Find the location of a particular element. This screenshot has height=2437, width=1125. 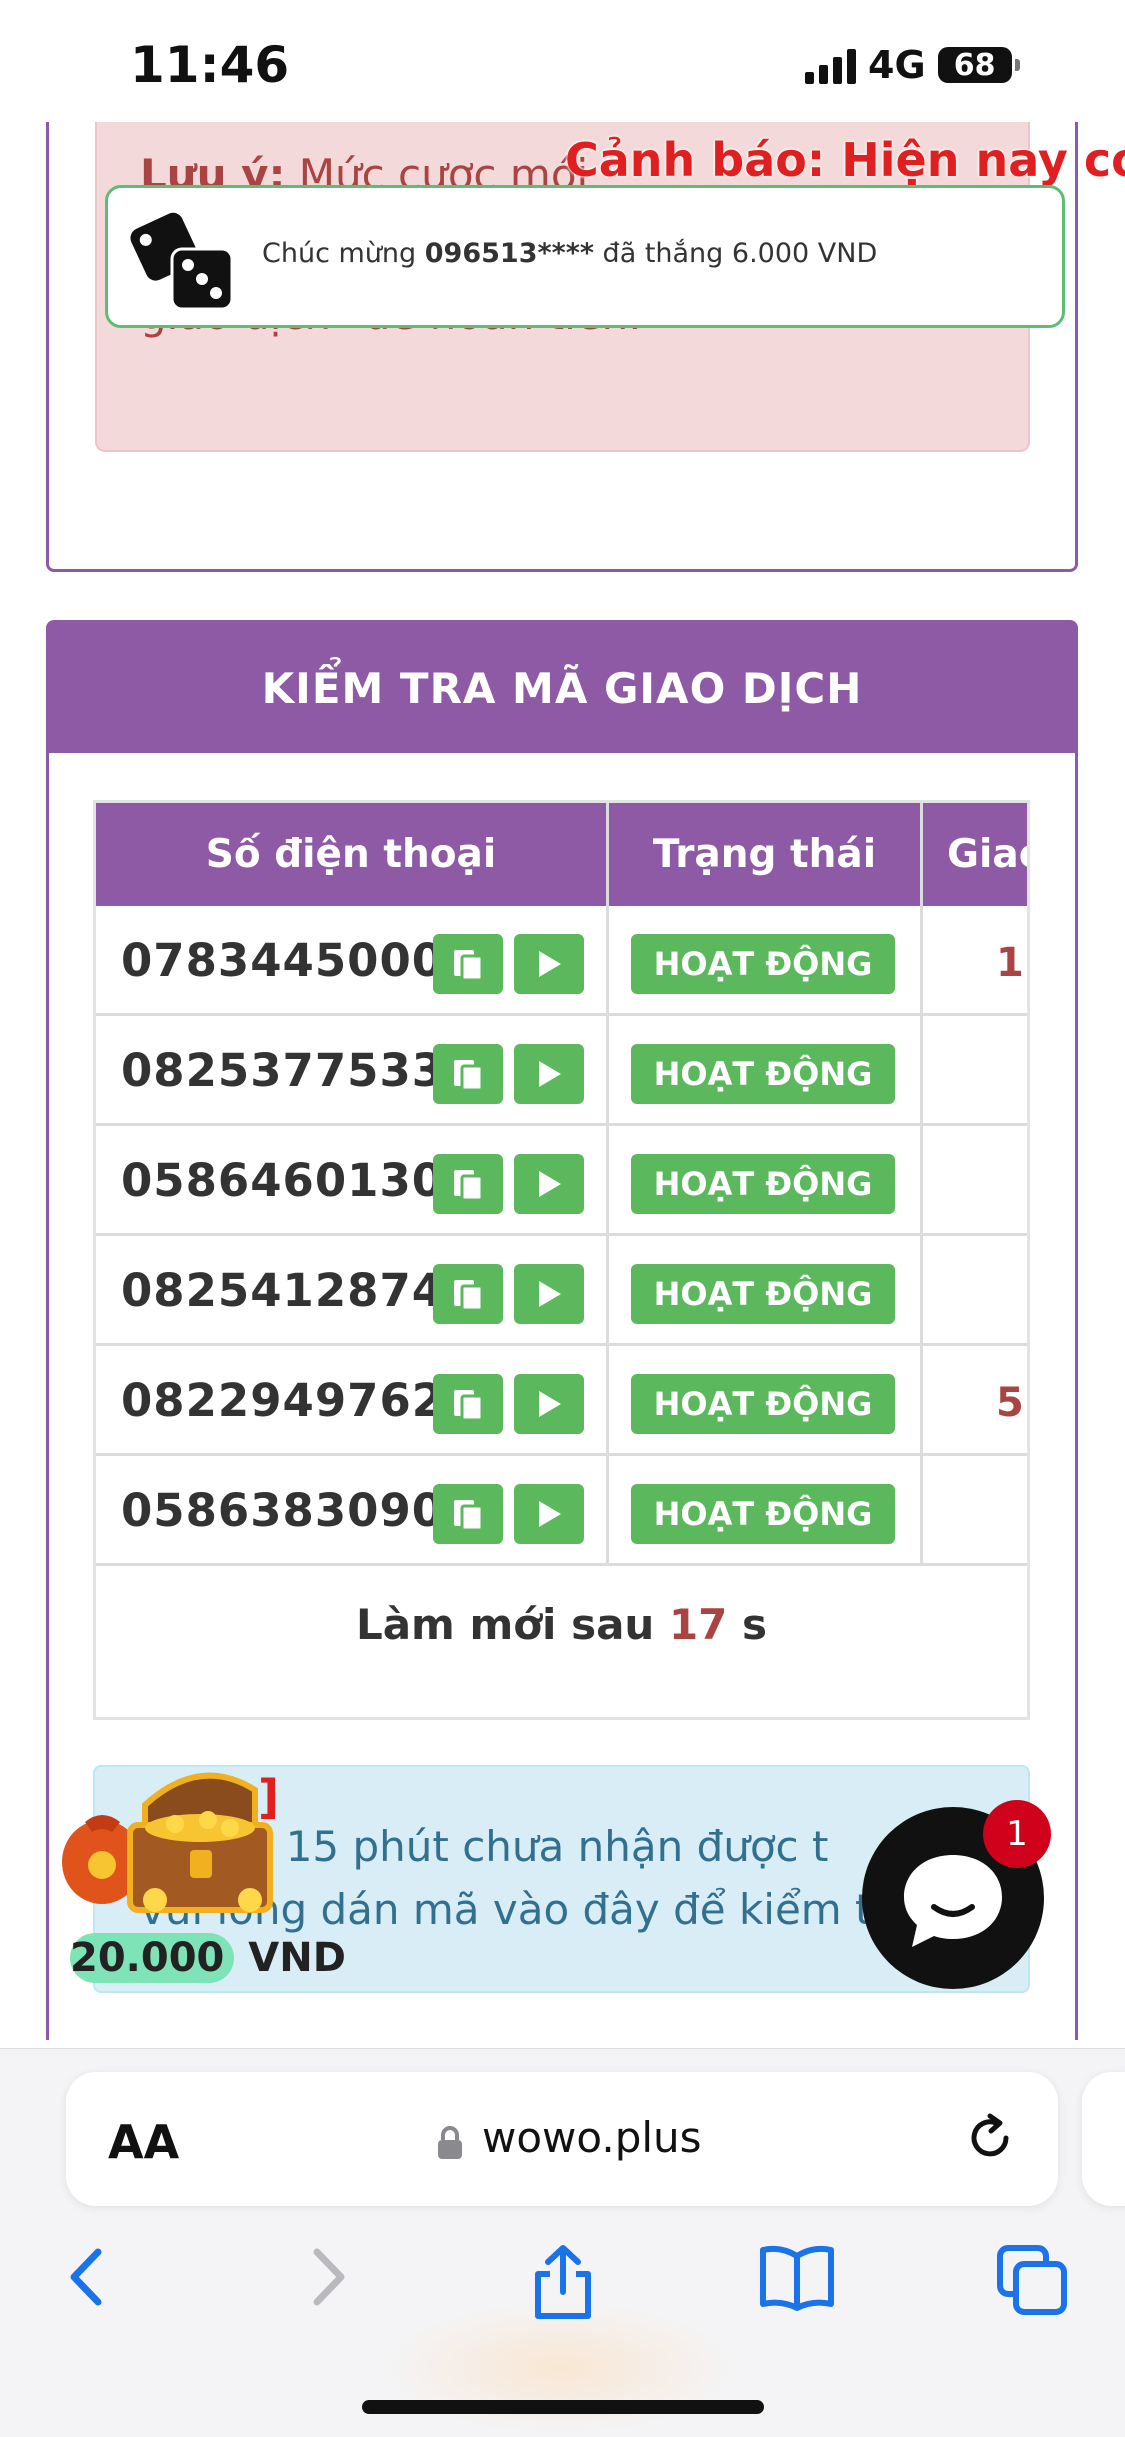

toast-suffix: đã thắng 6.000 VND is located at coordinates (735, 253).